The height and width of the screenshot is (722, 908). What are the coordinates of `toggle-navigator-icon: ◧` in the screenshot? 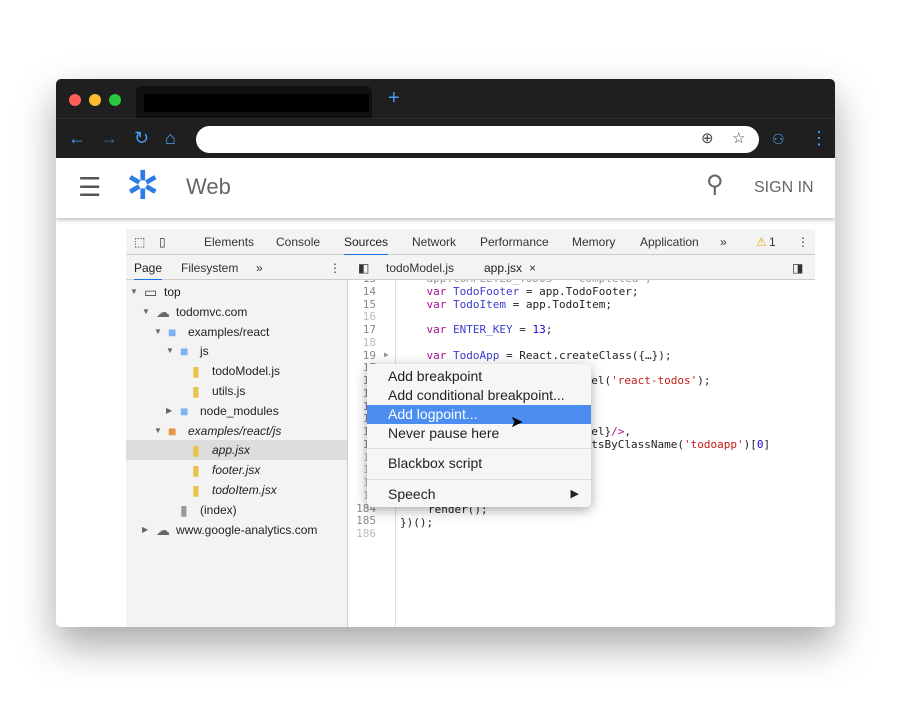 It's located at (363, 268).